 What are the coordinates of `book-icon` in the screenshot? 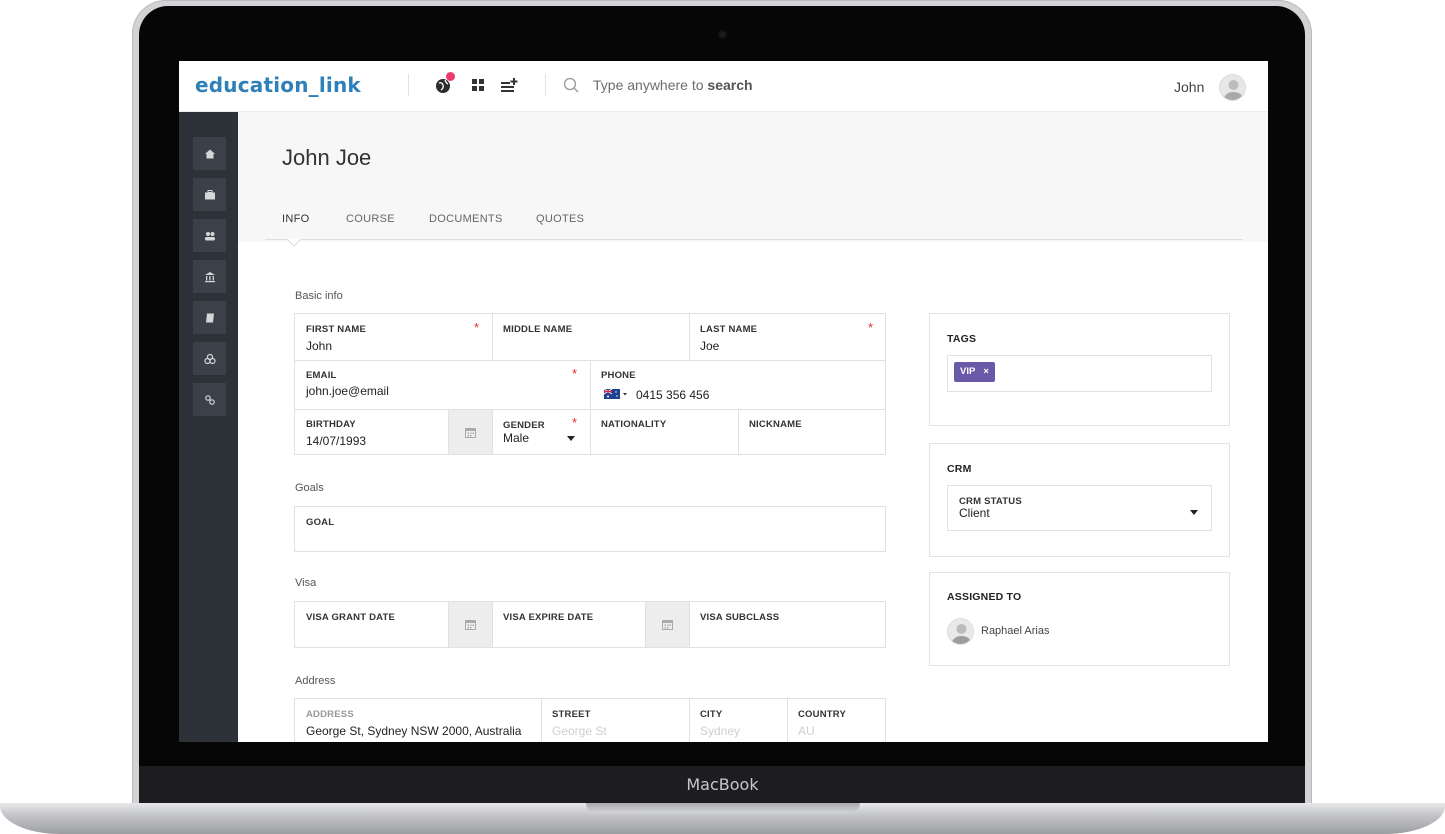 It's located at (209, 317).